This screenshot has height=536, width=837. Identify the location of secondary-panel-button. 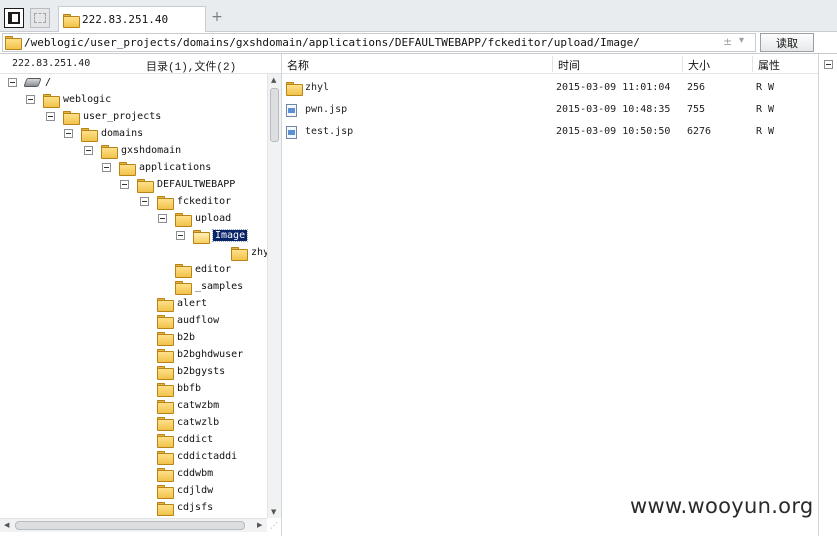
(40, 18).